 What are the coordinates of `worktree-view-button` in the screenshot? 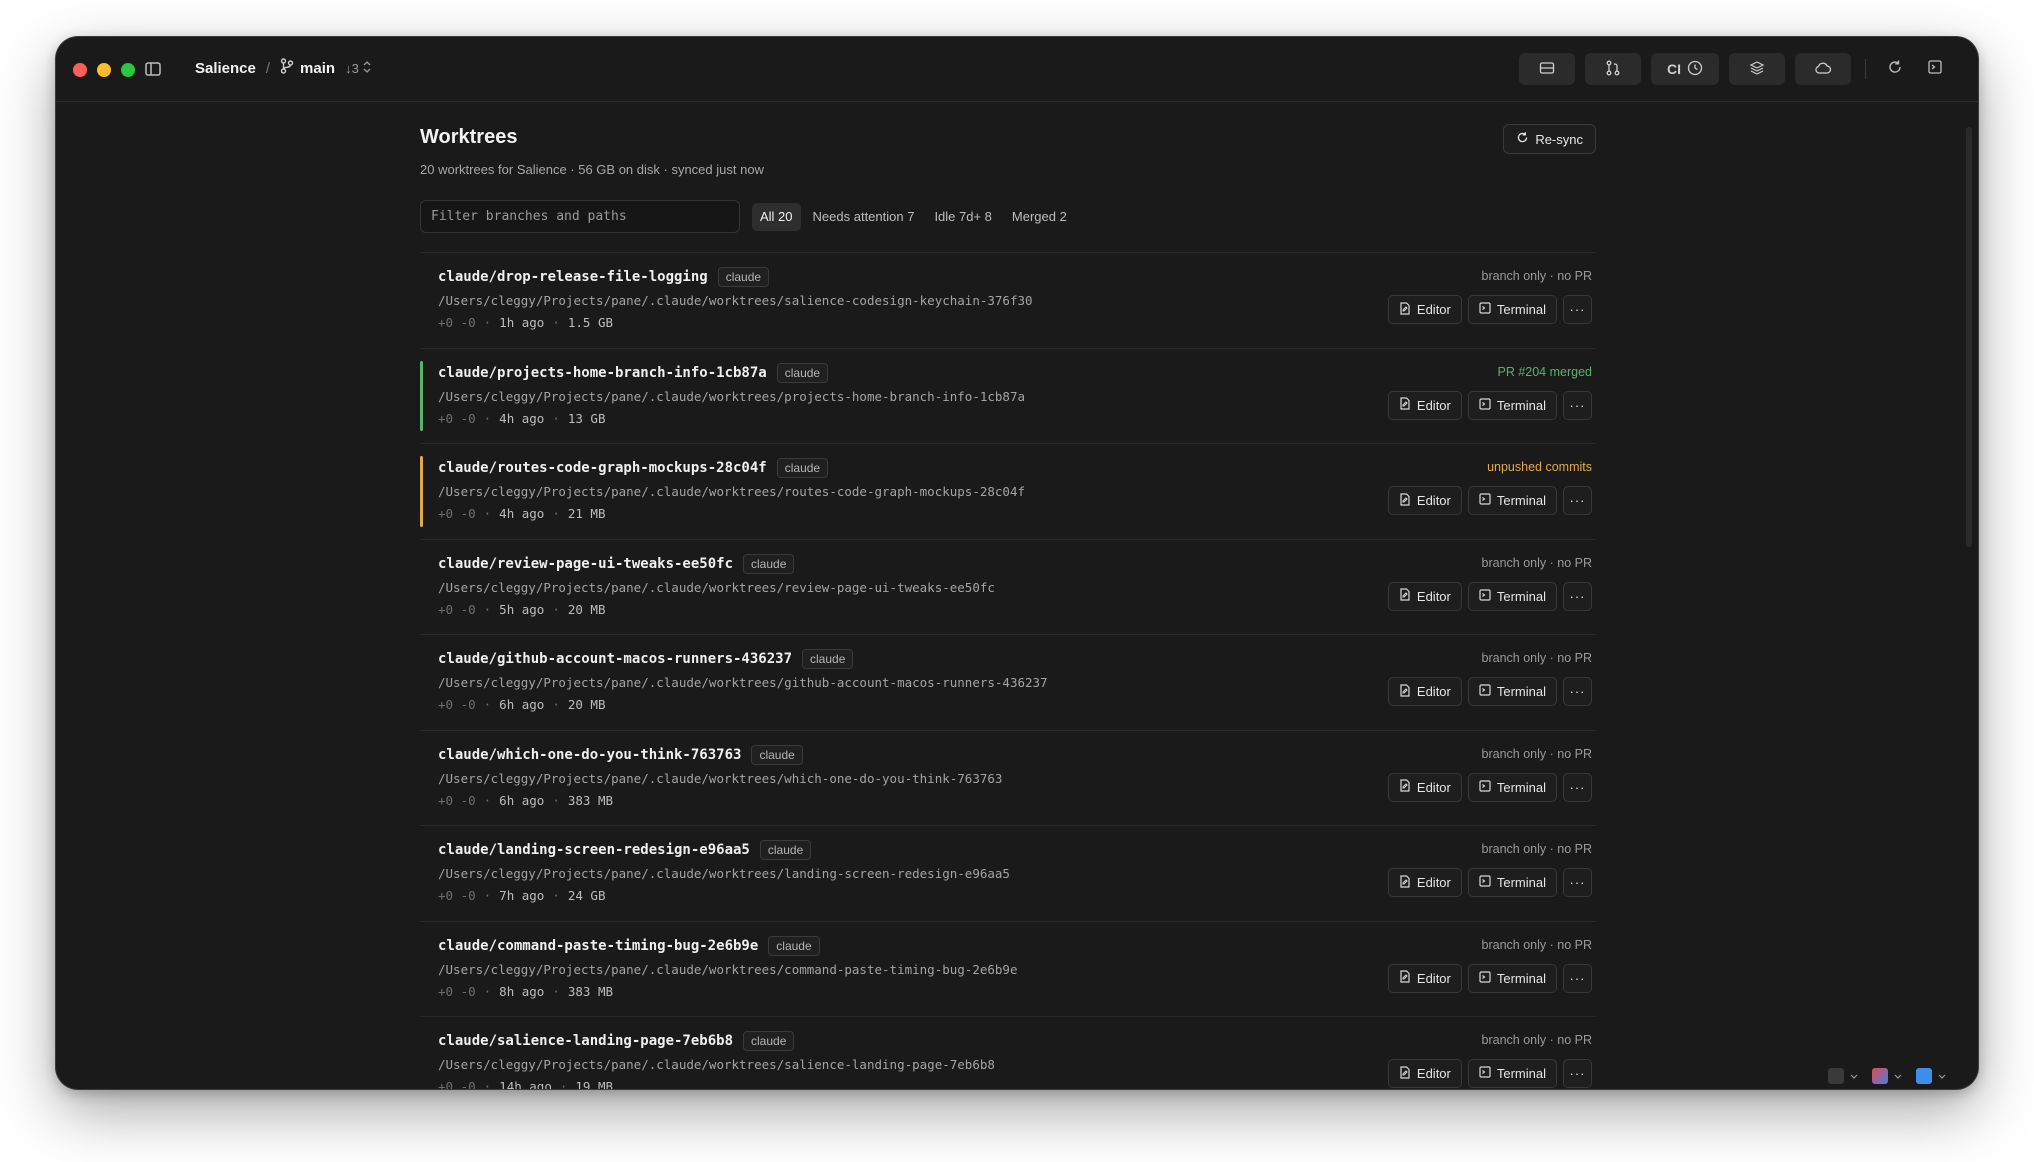 It's located at (1547, 69).